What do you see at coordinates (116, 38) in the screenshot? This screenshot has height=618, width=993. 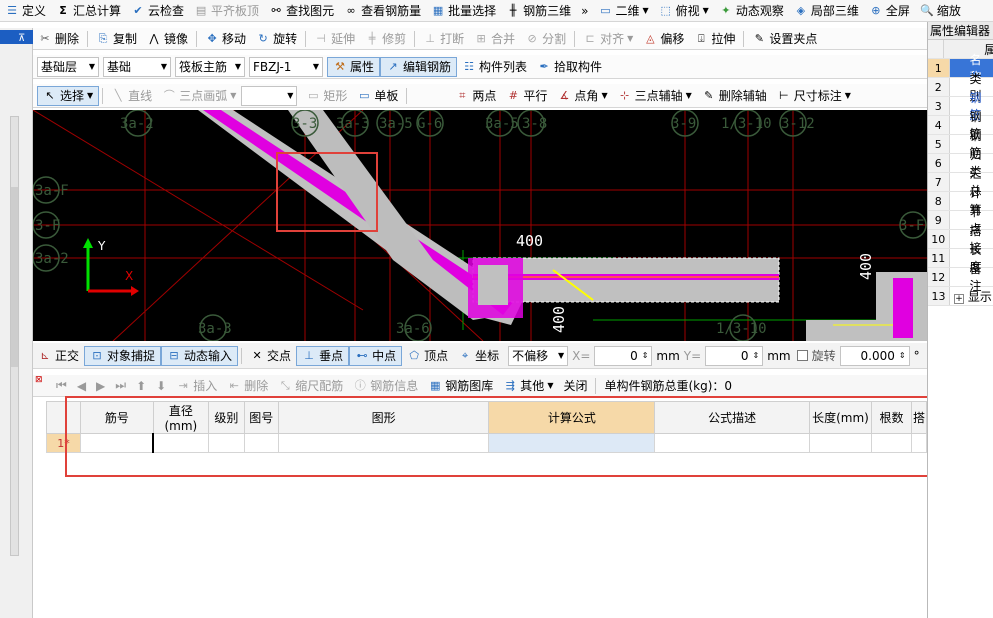 I see `copy-button: ⎘ 复制` at bounding box center [116, 38].